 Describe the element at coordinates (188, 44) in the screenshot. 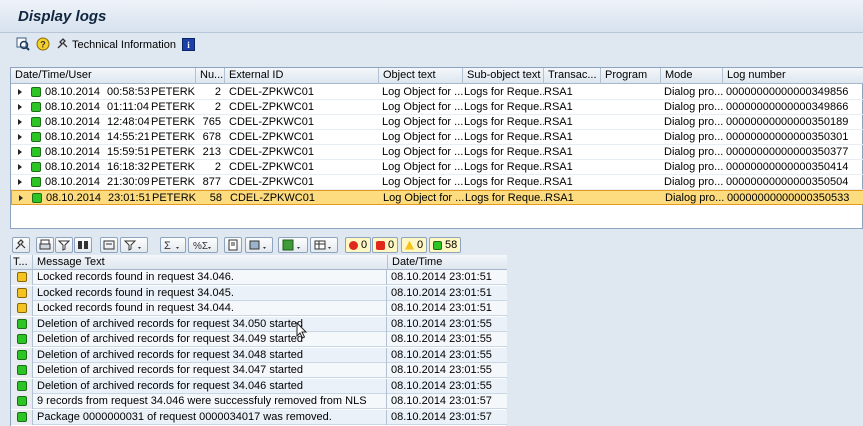

I see `info-icon: i` at that location.